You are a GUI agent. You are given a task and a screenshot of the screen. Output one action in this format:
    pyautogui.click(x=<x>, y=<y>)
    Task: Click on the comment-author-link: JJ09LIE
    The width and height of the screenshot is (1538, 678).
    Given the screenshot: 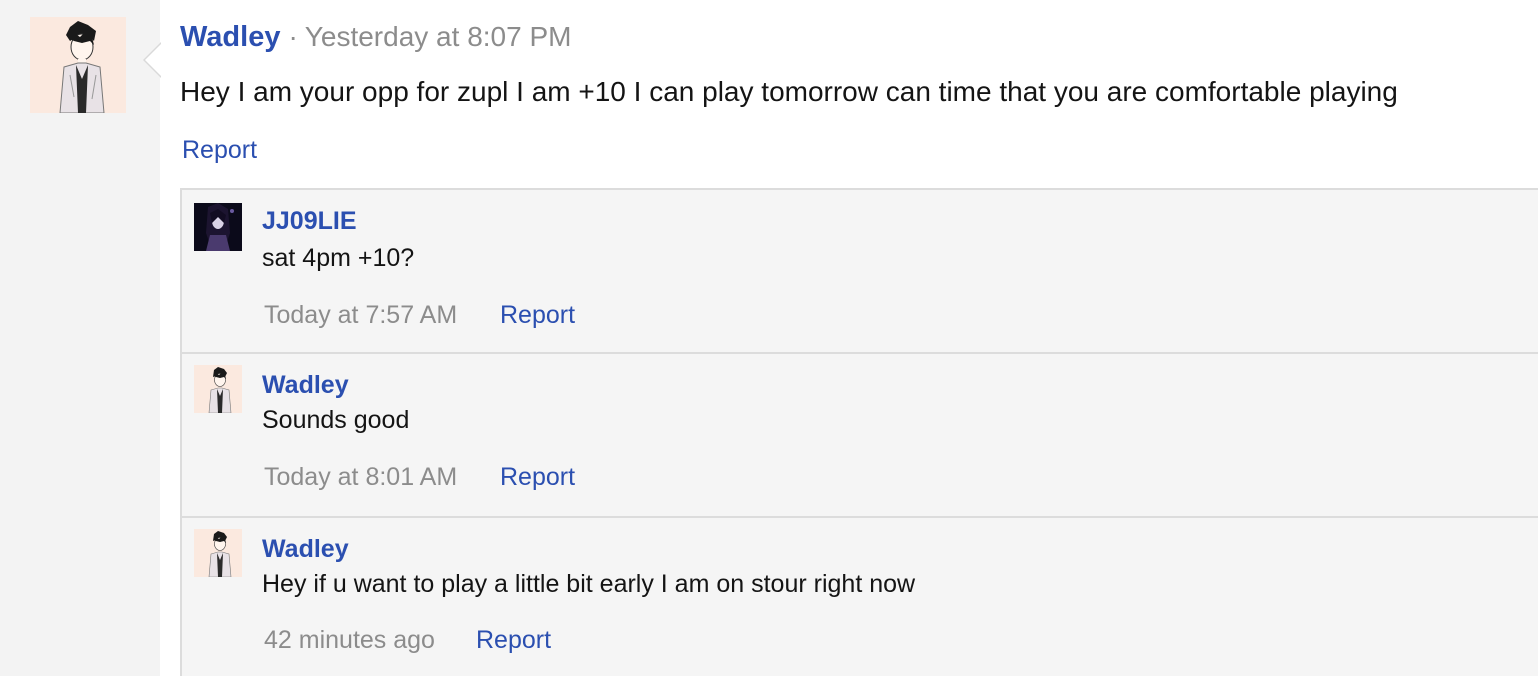 What is the action you would take?
    pyautogui.click(x=309, y=221)
    